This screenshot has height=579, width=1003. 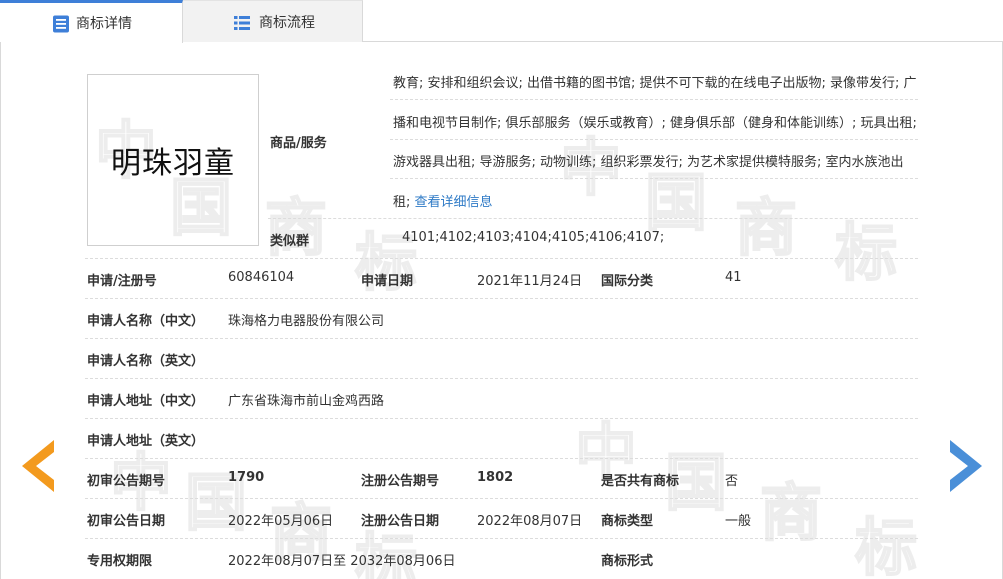 I want to click on apply-date-value: 2021年11月24日, so click(x=530, y=281).